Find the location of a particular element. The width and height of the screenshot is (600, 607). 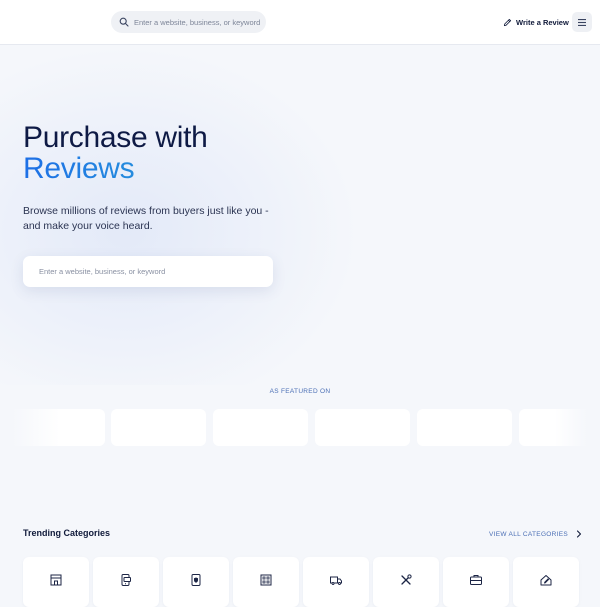

briefcase-icon is located at coordinates (476, 580).